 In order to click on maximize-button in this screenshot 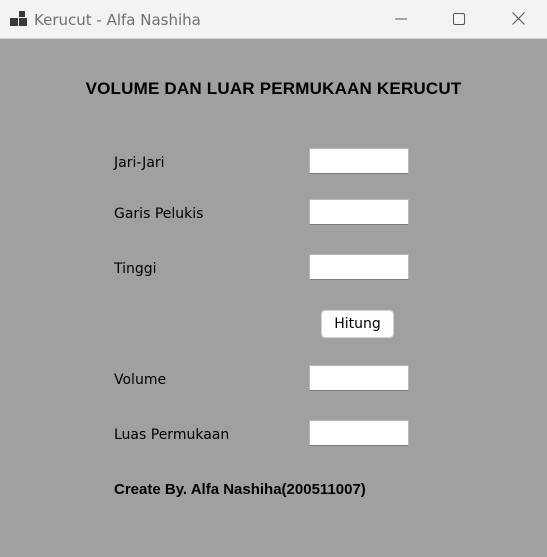, I will do `click(459, 19)`.